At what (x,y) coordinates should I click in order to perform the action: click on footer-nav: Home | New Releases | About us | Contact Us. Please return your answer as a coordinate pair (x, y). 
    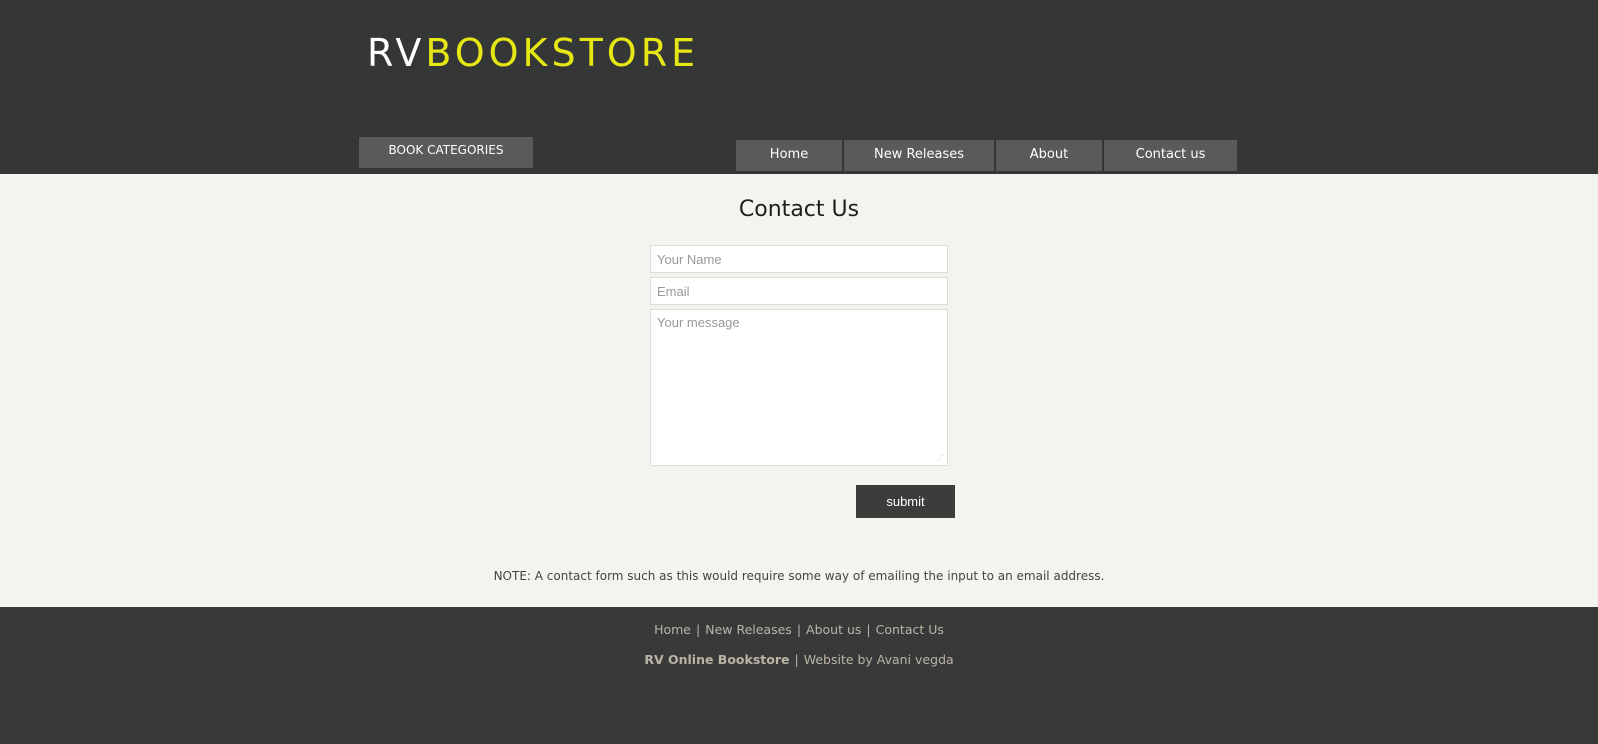
    Looking at the image, I should click on (799, 630).